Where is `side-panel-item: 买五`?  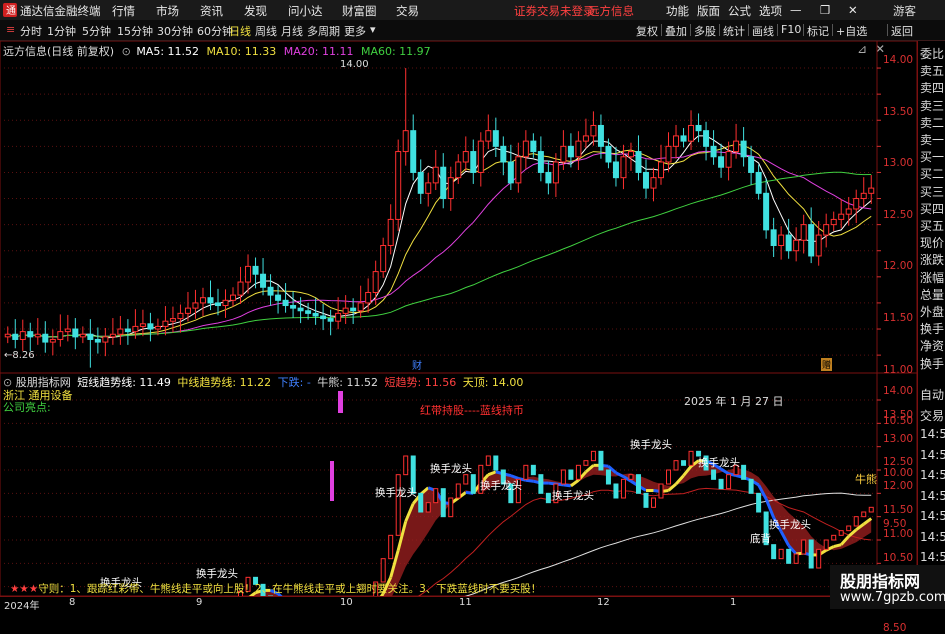 side-panel-item: 买五 is located at coordinates (932, 226).